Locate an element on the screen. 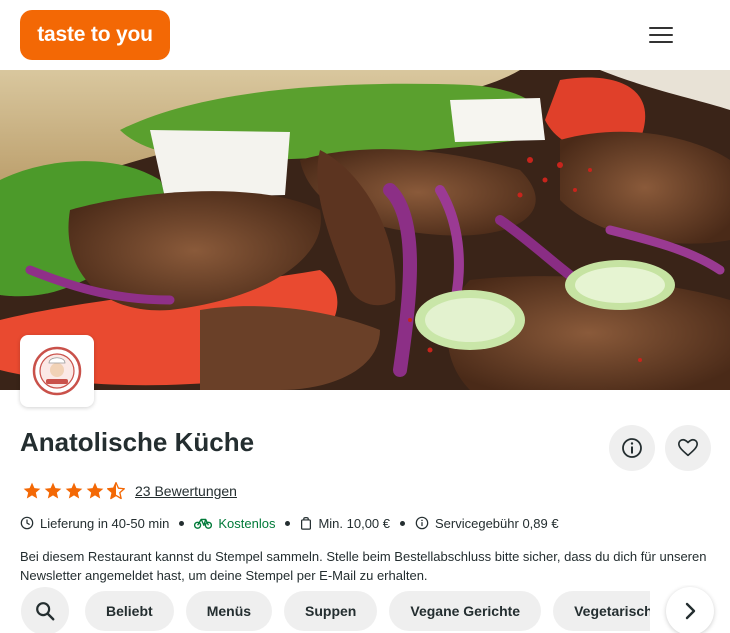 The width and height of the screenshot is (730, 633). info-icon is located at coordinates (632, 448).